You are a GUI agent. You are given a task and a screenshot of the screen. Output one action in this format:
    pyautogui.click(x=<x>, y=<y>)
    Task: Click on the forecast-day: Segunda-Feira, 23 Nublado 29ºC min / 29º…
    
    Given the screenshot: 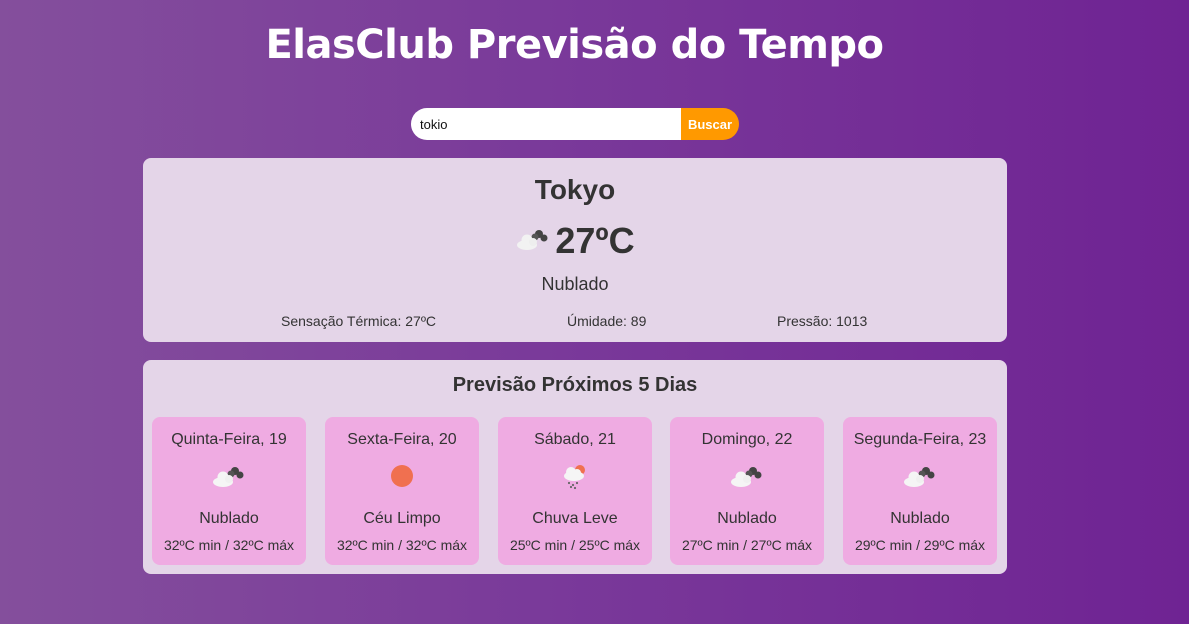 What is the action you would take?
    pyautogui.click(x=920, y=491)
    